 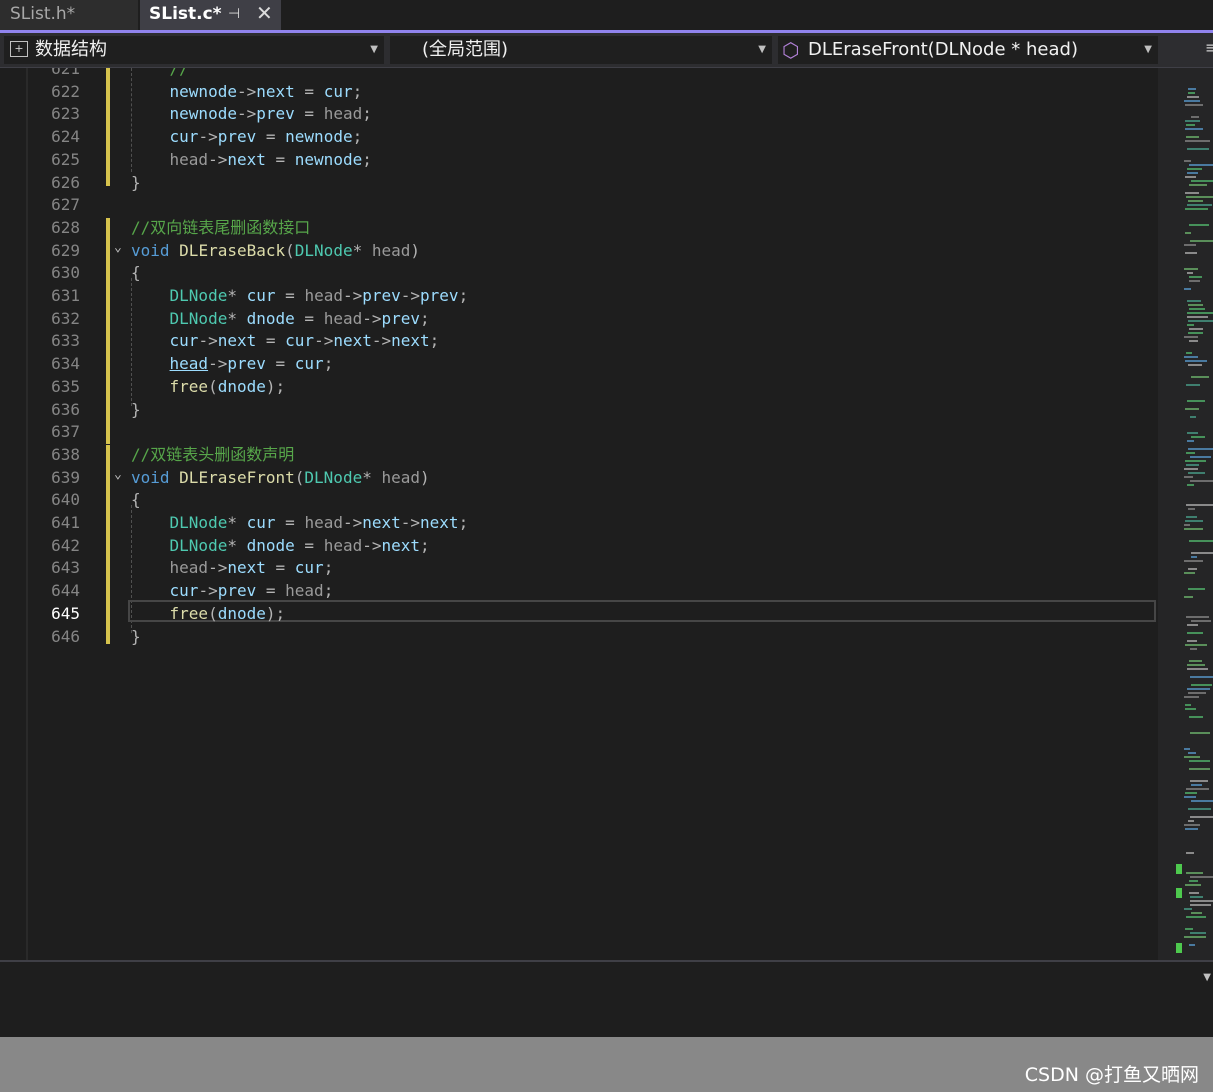 I want to click on bottom-panel: ▼, so click(x=606, y=998).